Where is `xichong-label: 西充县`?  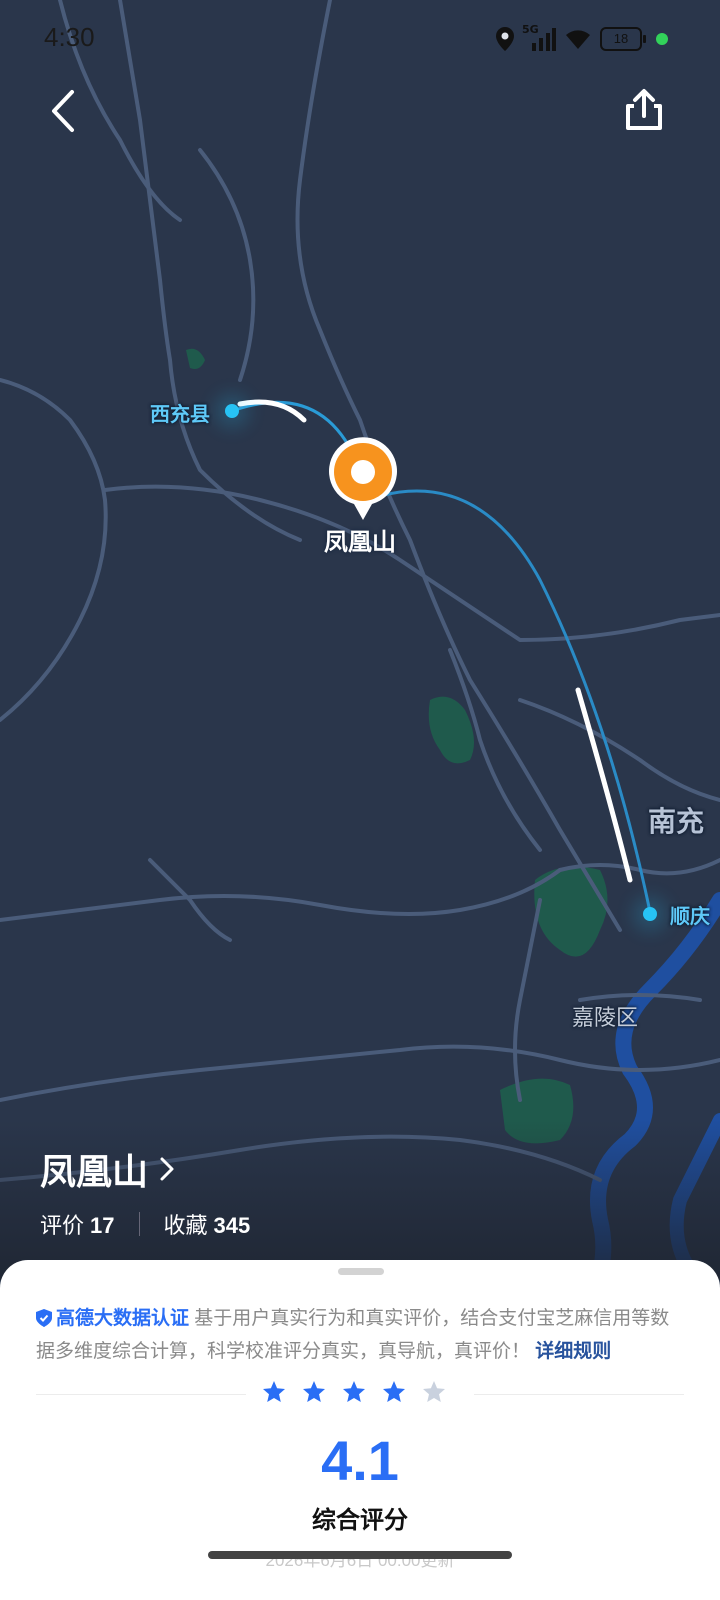
xichong-label: 西充县 is located at coordinates (180, 412).